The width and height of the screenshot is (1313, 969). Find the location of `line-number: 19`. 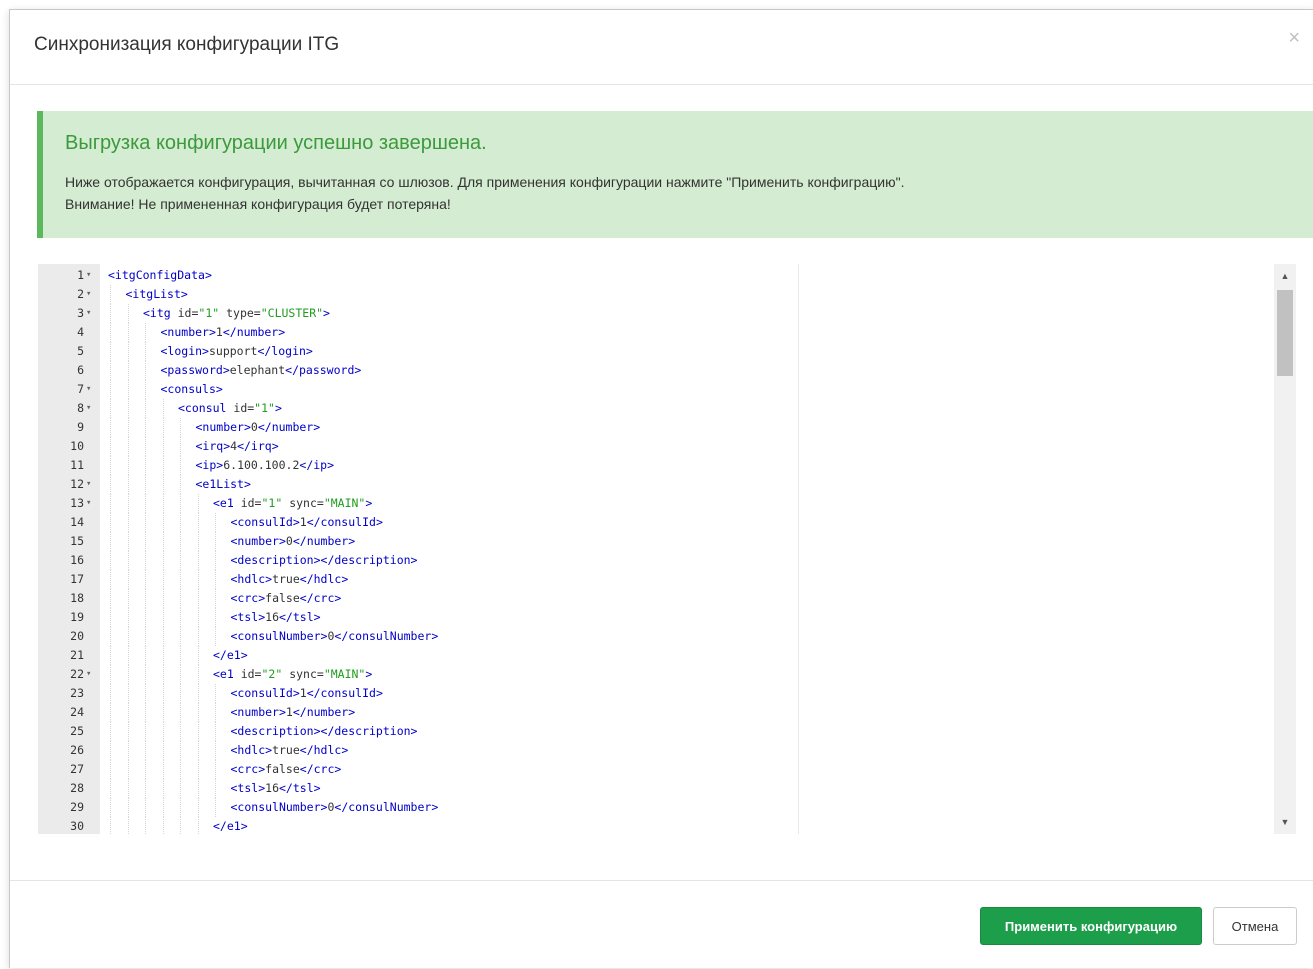

line-number: 19 is located at coordinates (77, 617).